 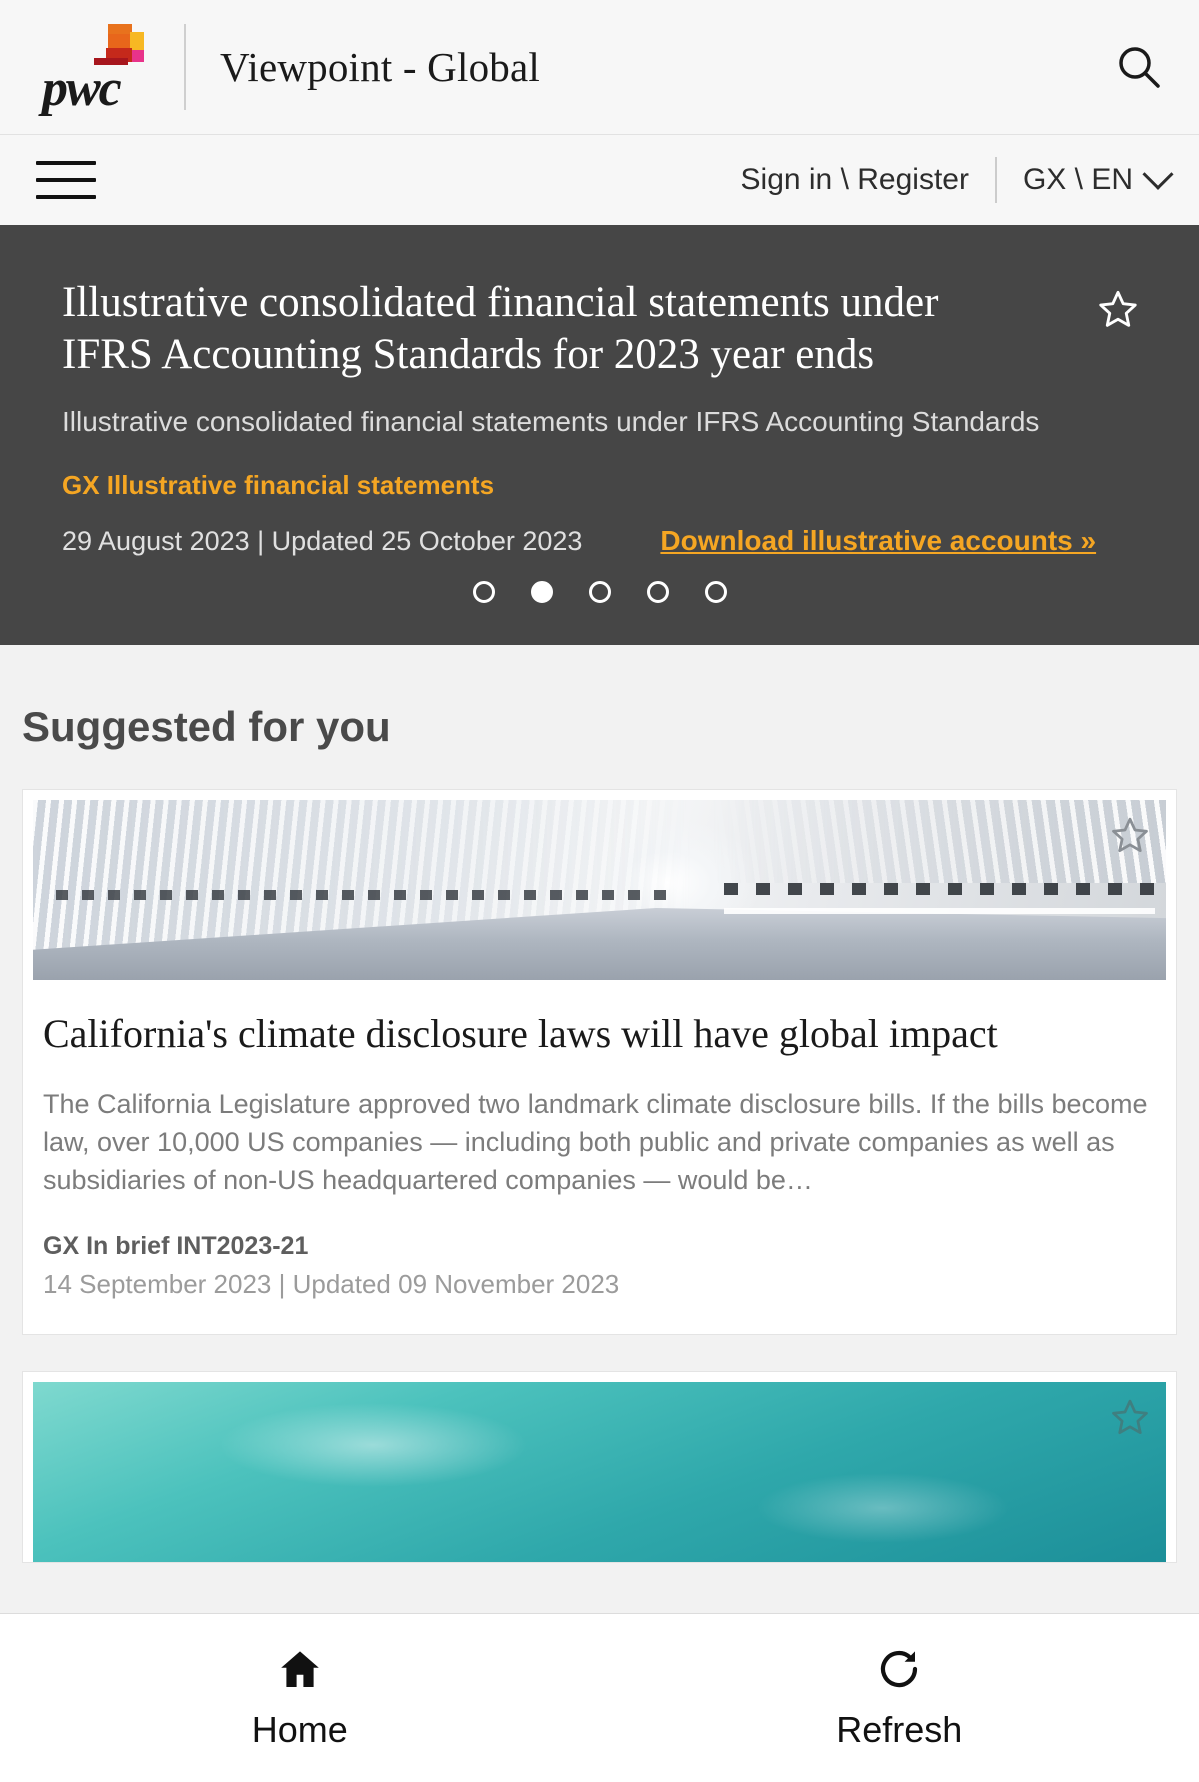 I want to click on pwc-logo: pwc, so click(x=102, y=69).